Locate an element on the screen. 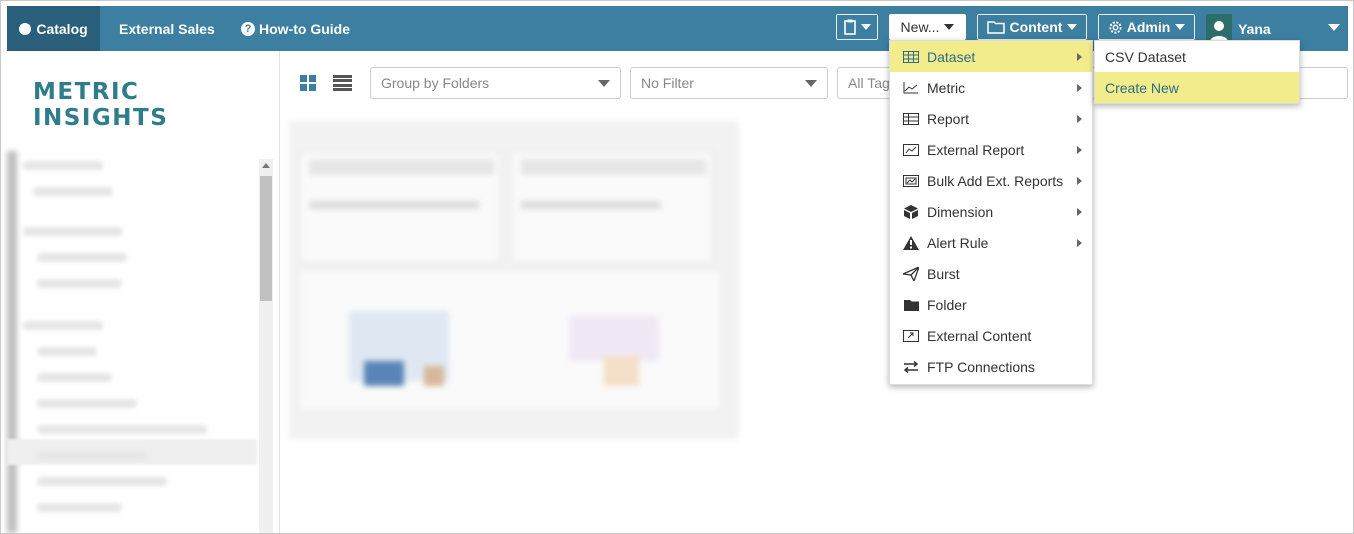 The height and width of the screenshot is (534, 1354). menu-item-ftp-connections: FTP Connections is located at coordinates (991, 366).